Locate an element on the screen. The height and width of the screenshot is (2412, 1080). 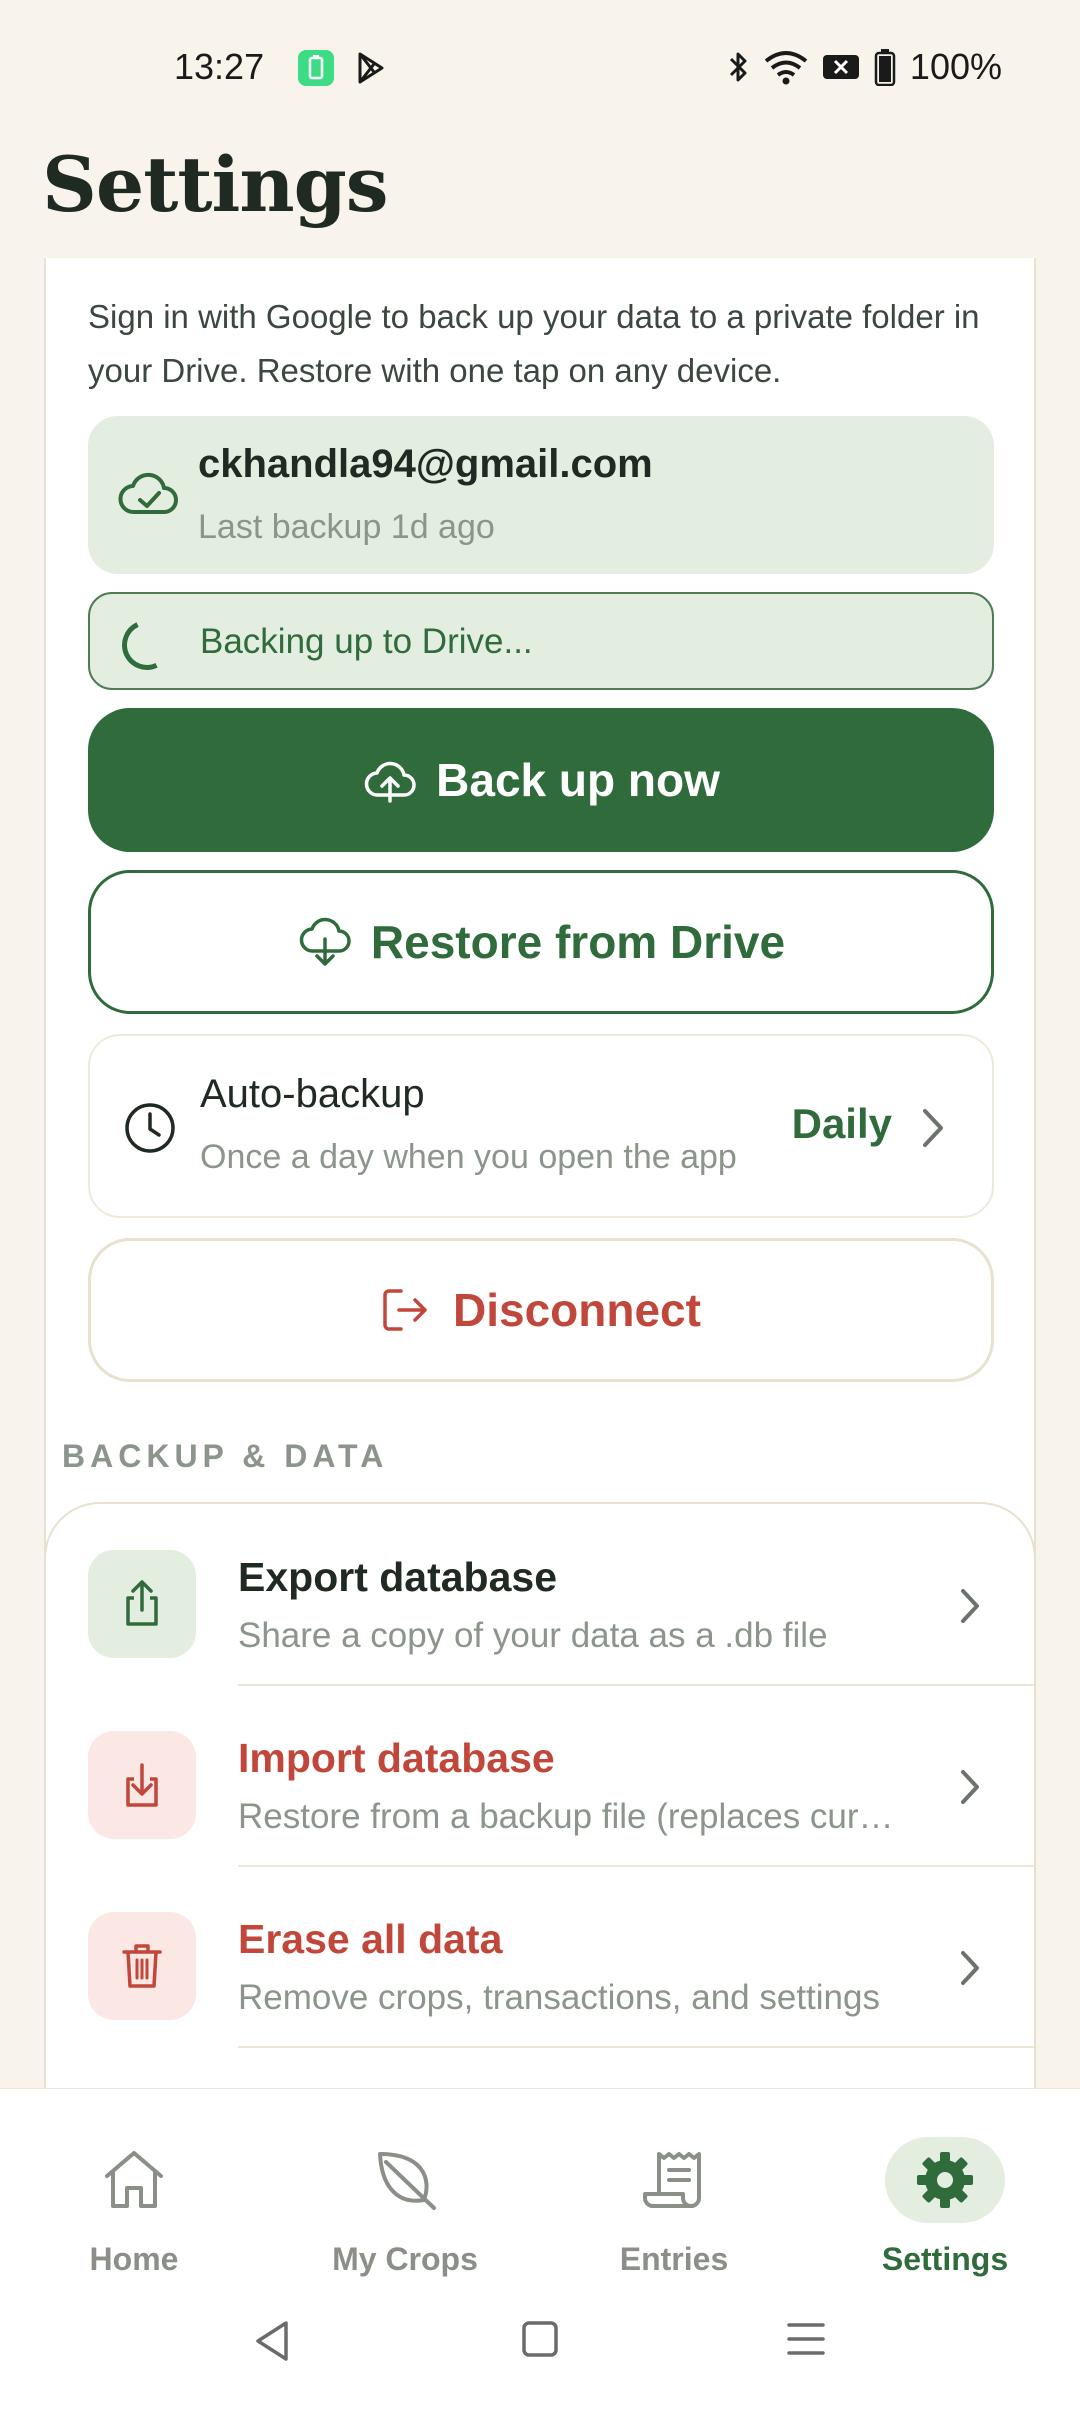
export-database-title: Export database is located at coordinates (397, 1577).